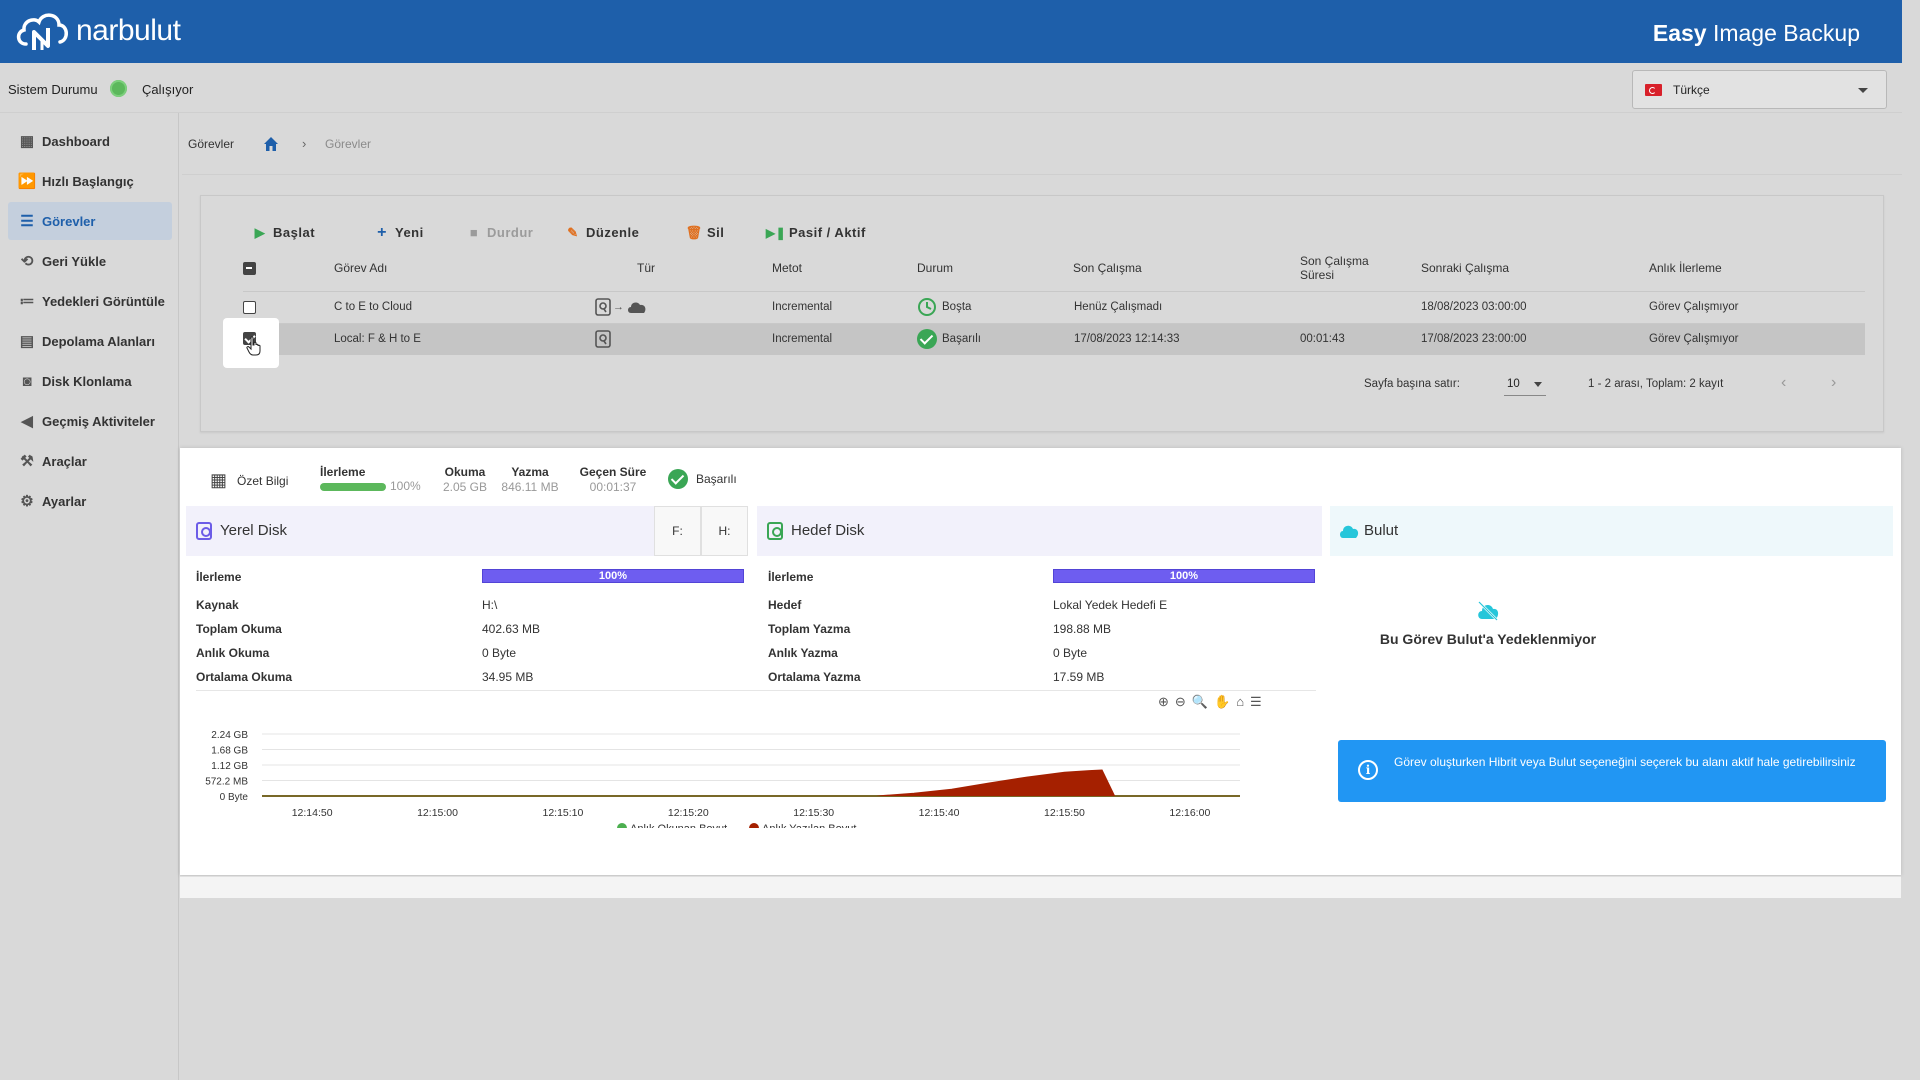  Describe the element at coordinates (253, 346) in the screenshot. I see `hand-cursor-icon` at that location.